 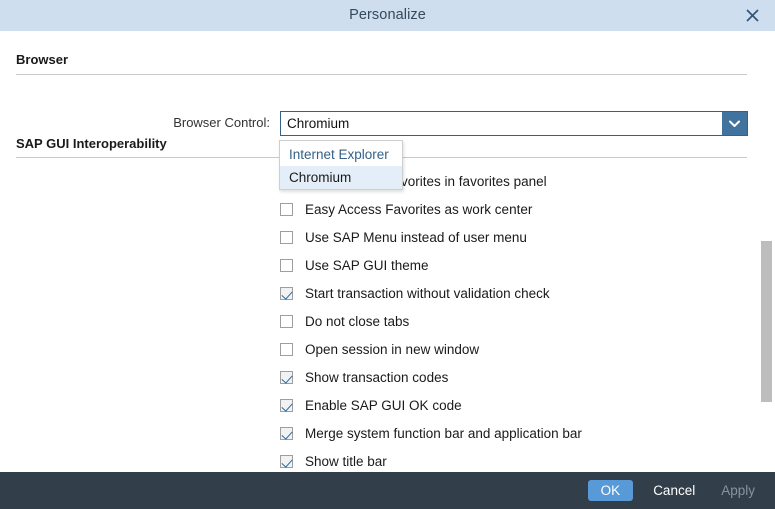 I want to click on checkbox-use-sap-menu-instead-of-user-menu, so click(x=286, y=237).